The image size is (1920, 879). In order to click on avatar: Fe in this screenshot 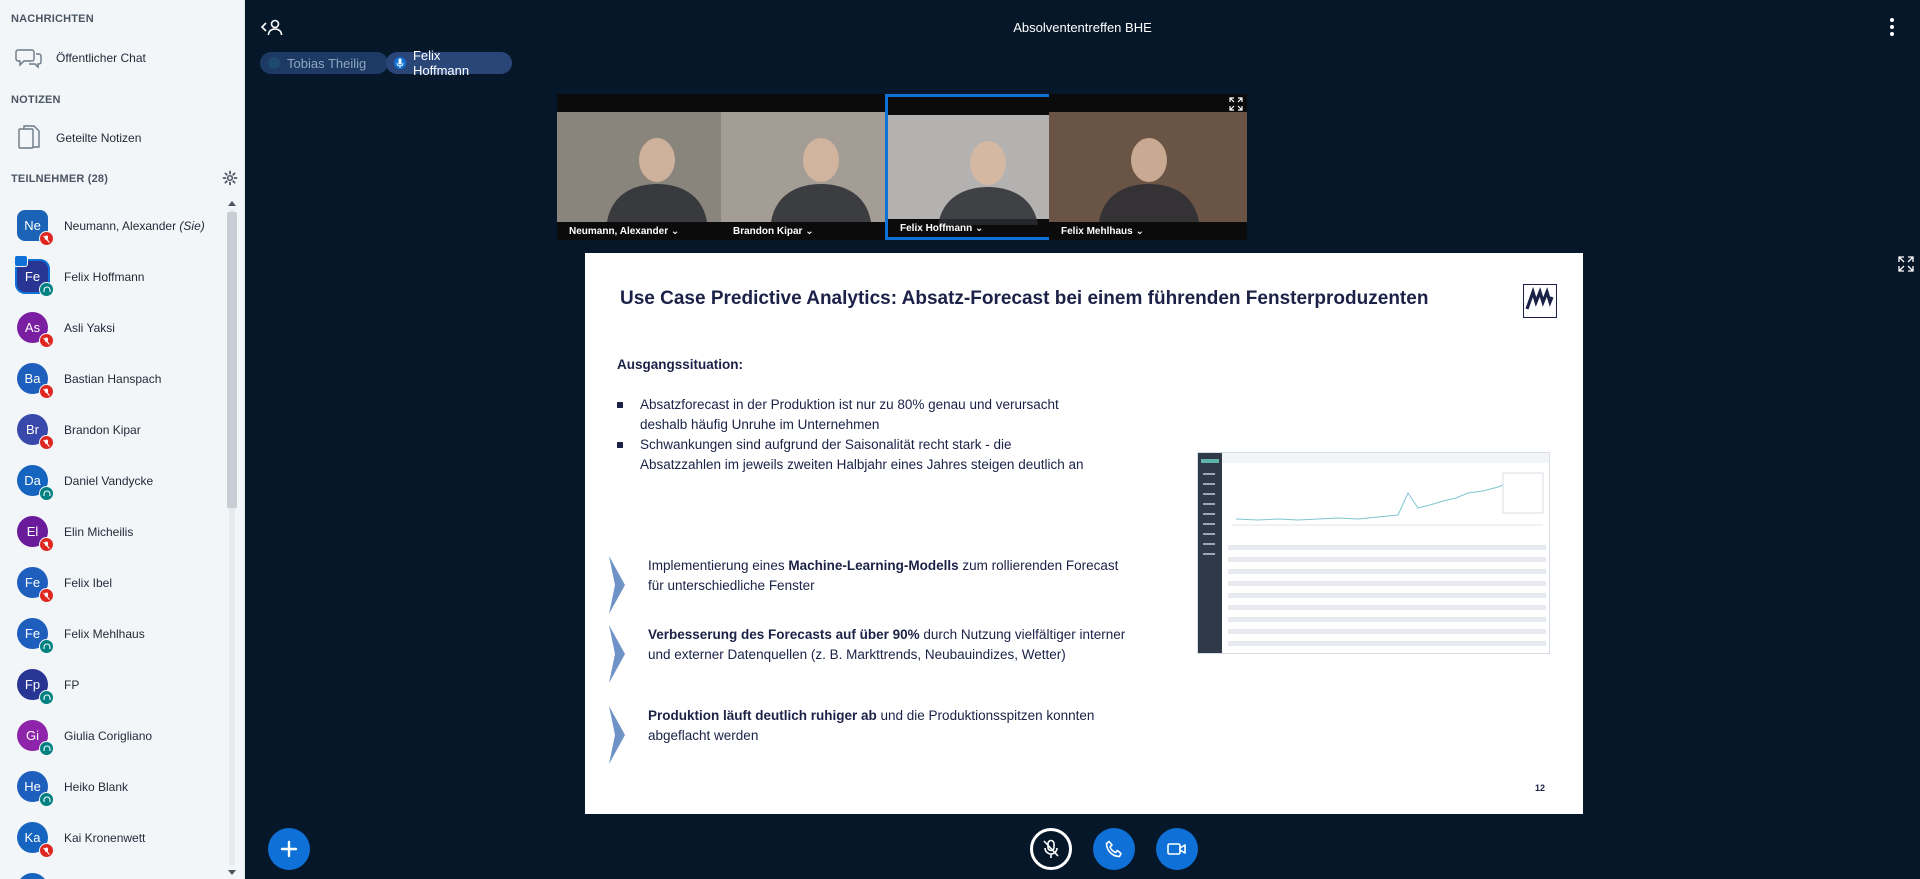, I will do `click(35, 585)`.